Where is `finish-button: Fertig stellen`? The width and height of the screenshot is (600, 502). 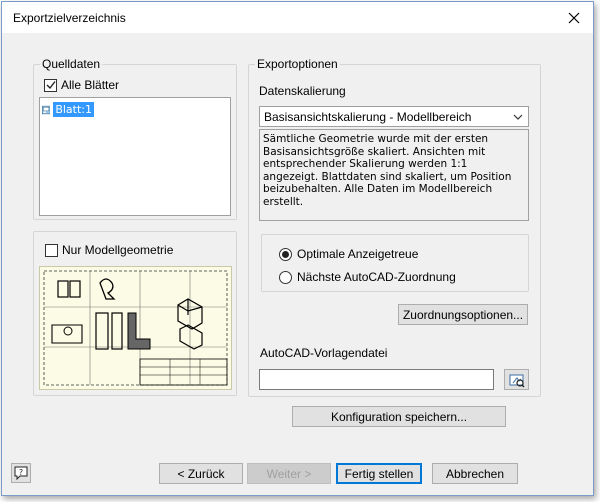 finish-button: Fertig stellen is located at coordinates (379, 473).